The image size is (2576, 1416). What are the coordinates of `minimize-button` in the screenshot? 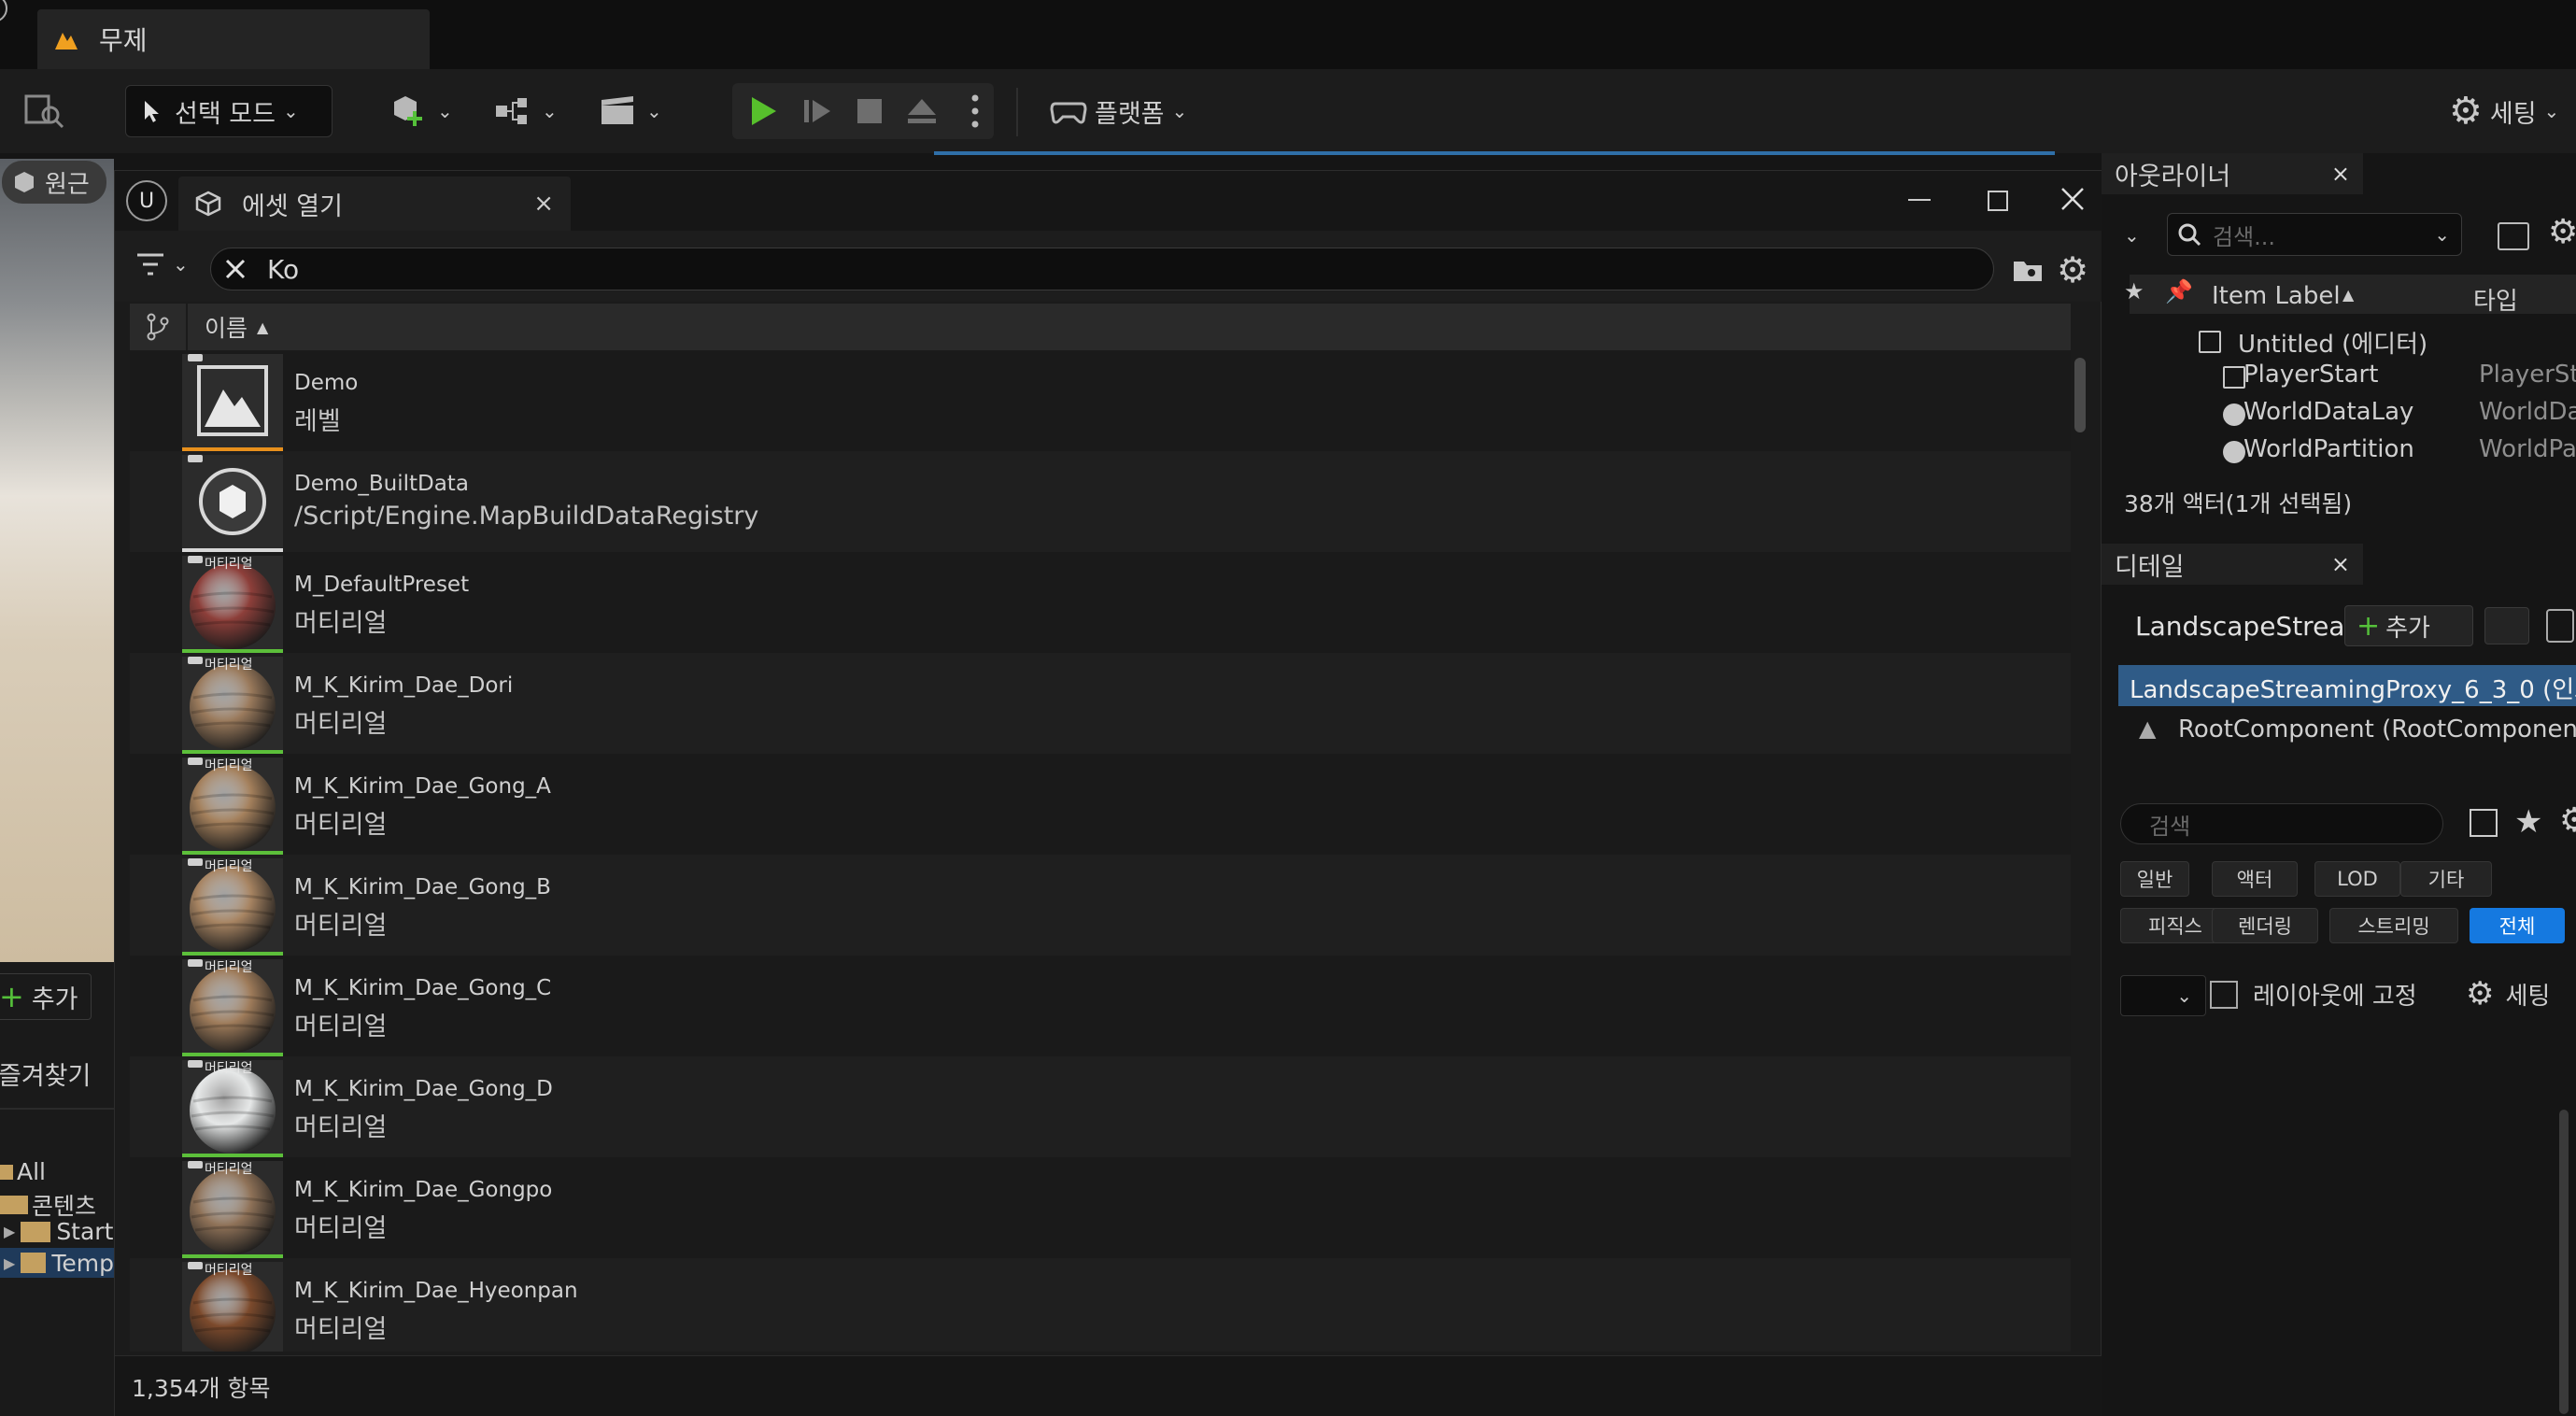 It's located at (1919, 201).